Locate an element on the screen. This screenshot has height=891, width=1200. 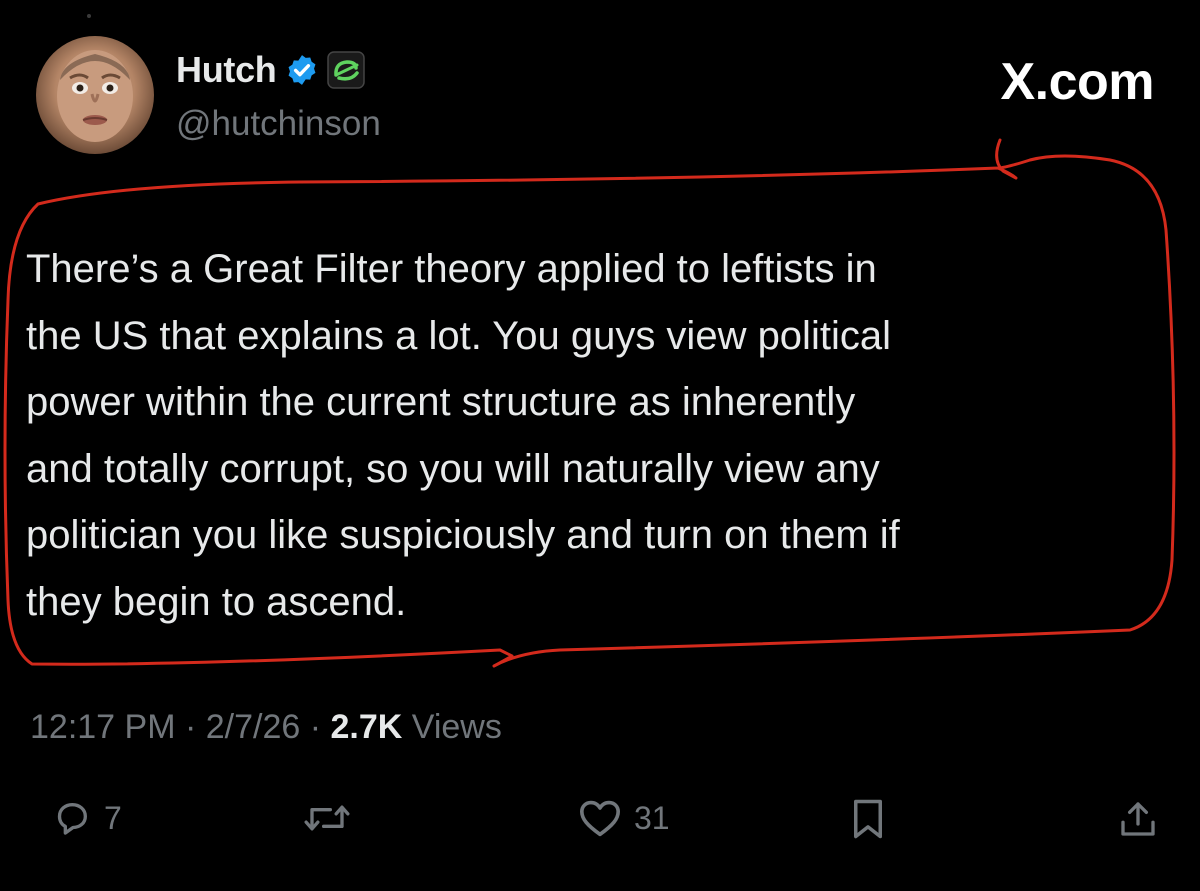
views-count: 2.7K is located at coordinates (366, 727).